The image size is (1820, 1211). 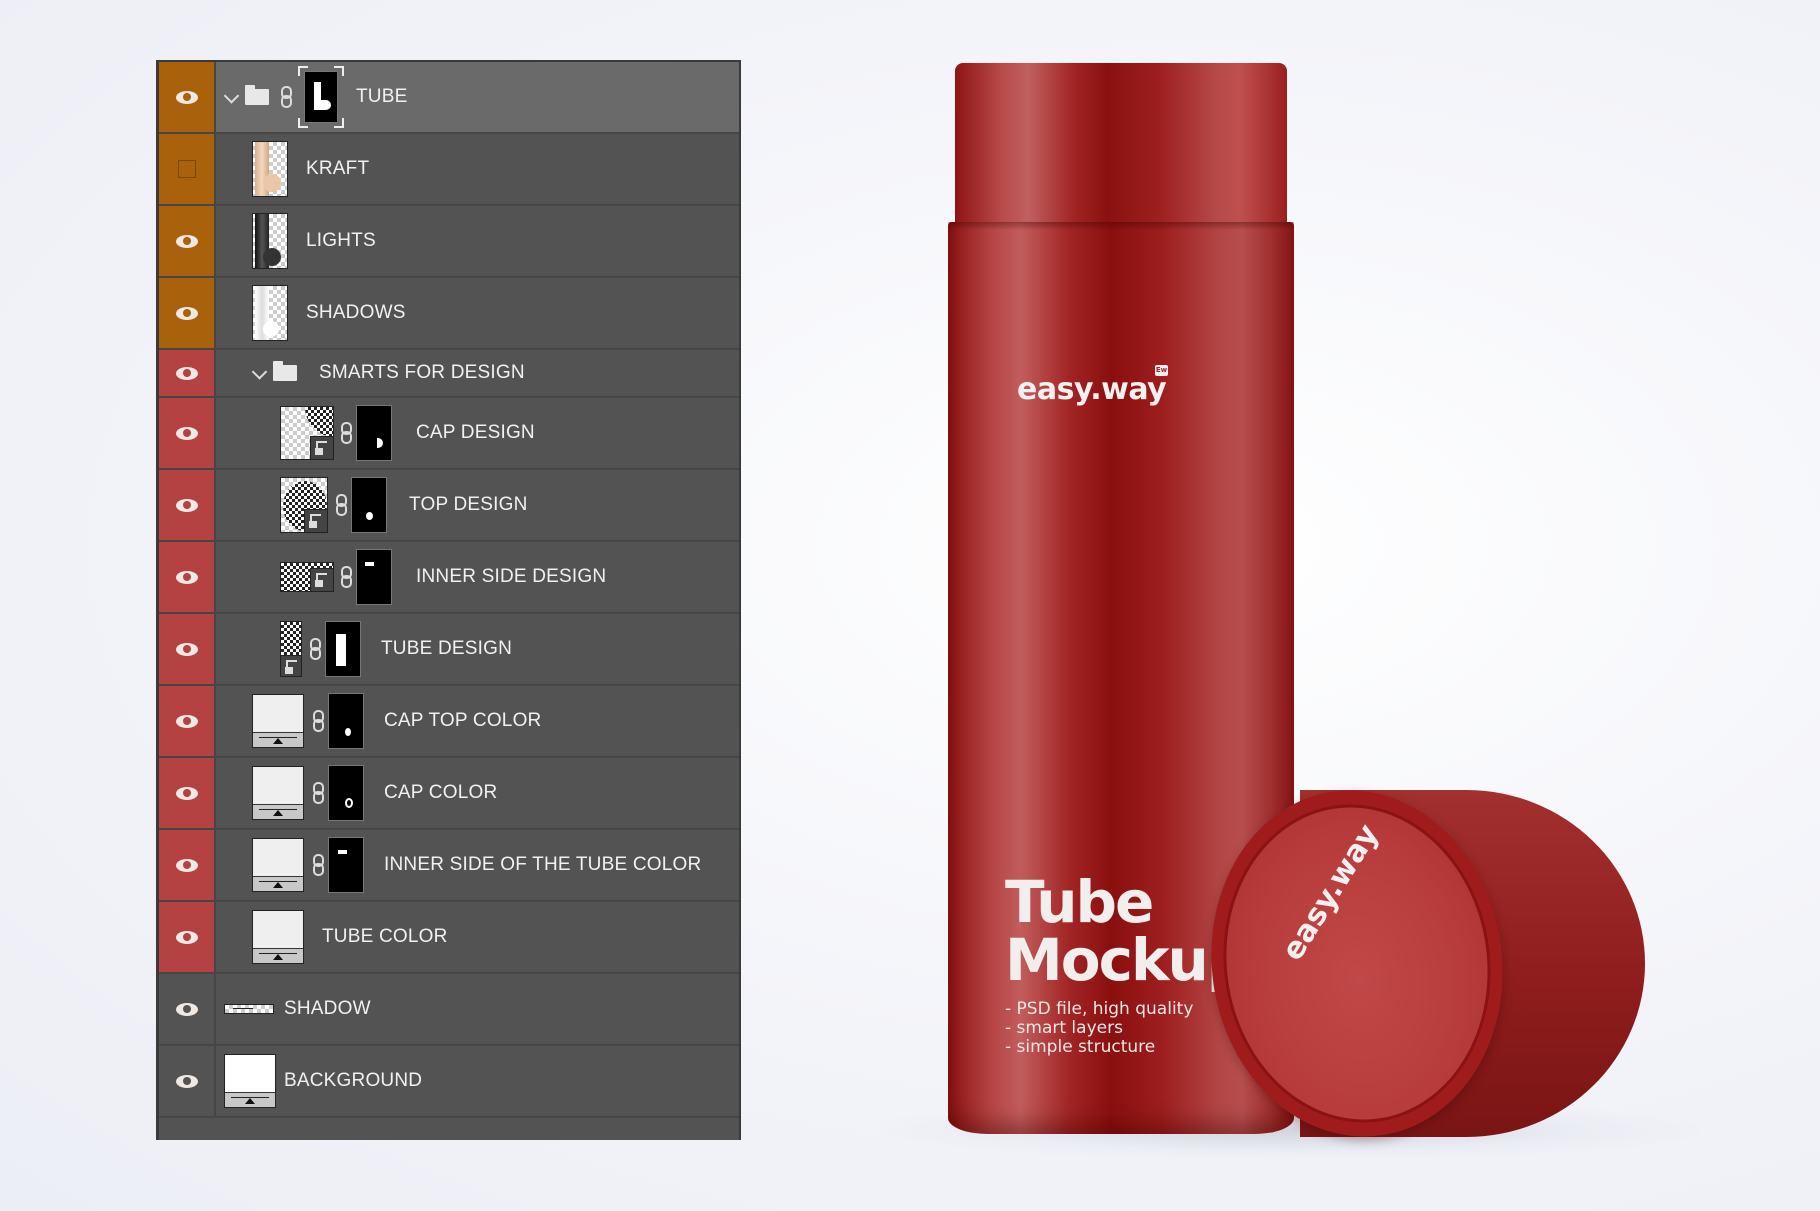 What do you see at coordinates (327, 1008) in the screenshot?
I see `layer-name: SHADOW` at bounding box center [327, 1008].